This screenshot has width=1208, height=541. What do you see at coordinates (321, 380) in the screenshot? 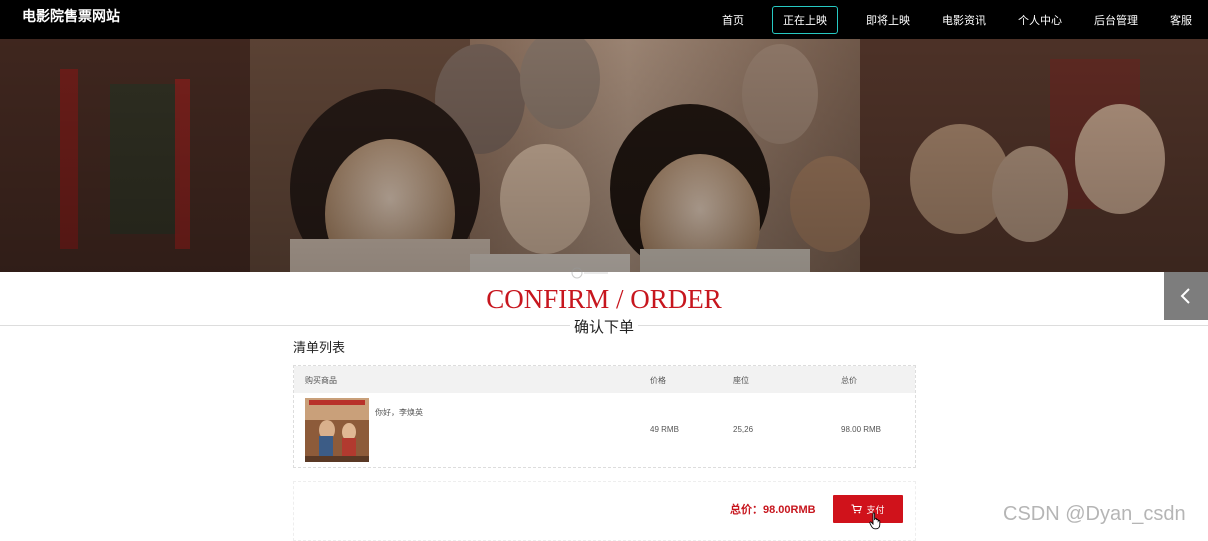
I see `column-header-product: 购买商品` at bounding box center [321, 380].